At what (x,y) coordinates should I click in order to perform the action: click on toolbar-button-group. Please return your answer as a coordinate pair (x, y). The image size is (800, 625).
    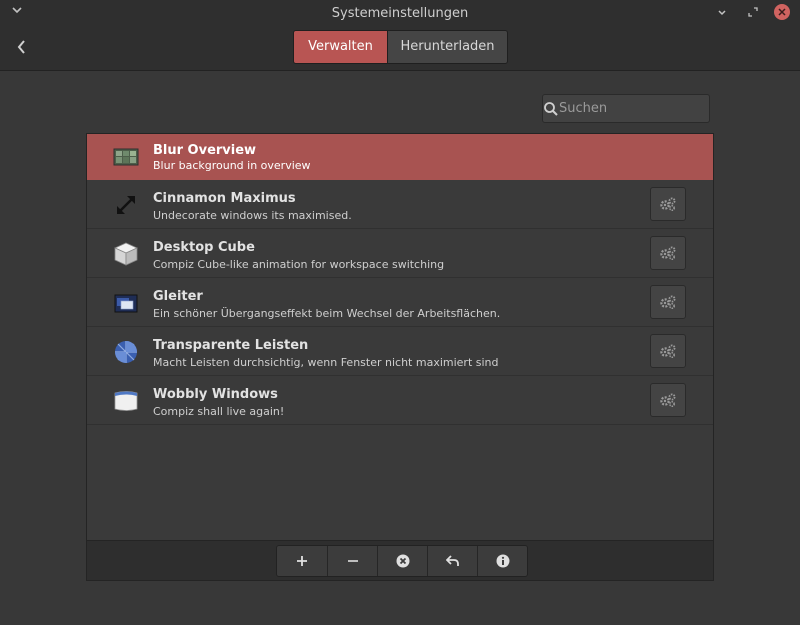
    Looking at the image, I should click on (402, 561).